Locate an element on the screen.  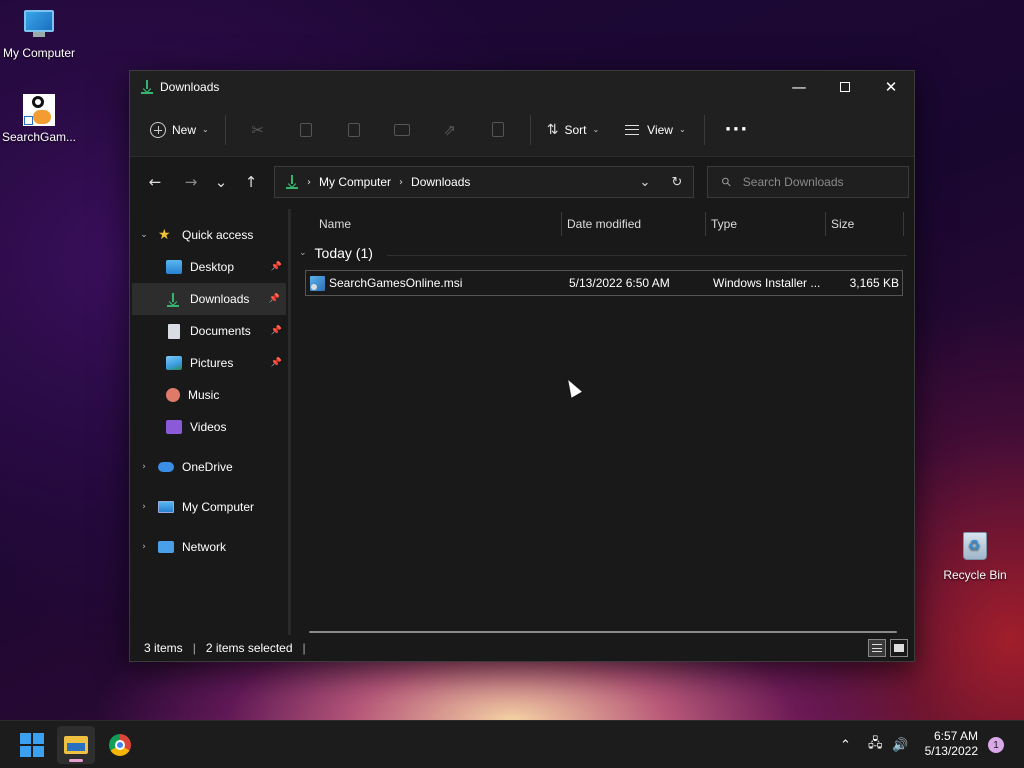
group-header-today: ⌄ Today (1) is located at coordinates (336, 253).